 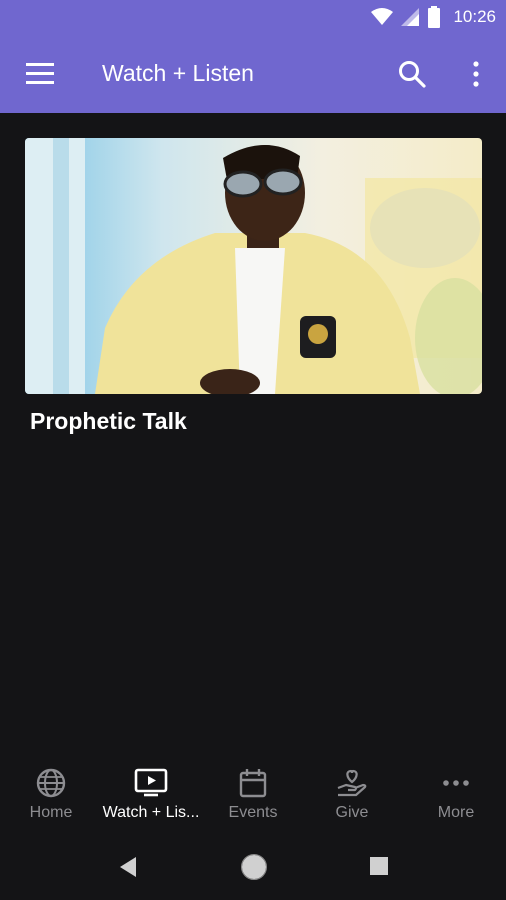 What do you see at coordinates (51, 812) in the screenshot?
I see `nav-label-home: Home` at bounding box center [51, 812].